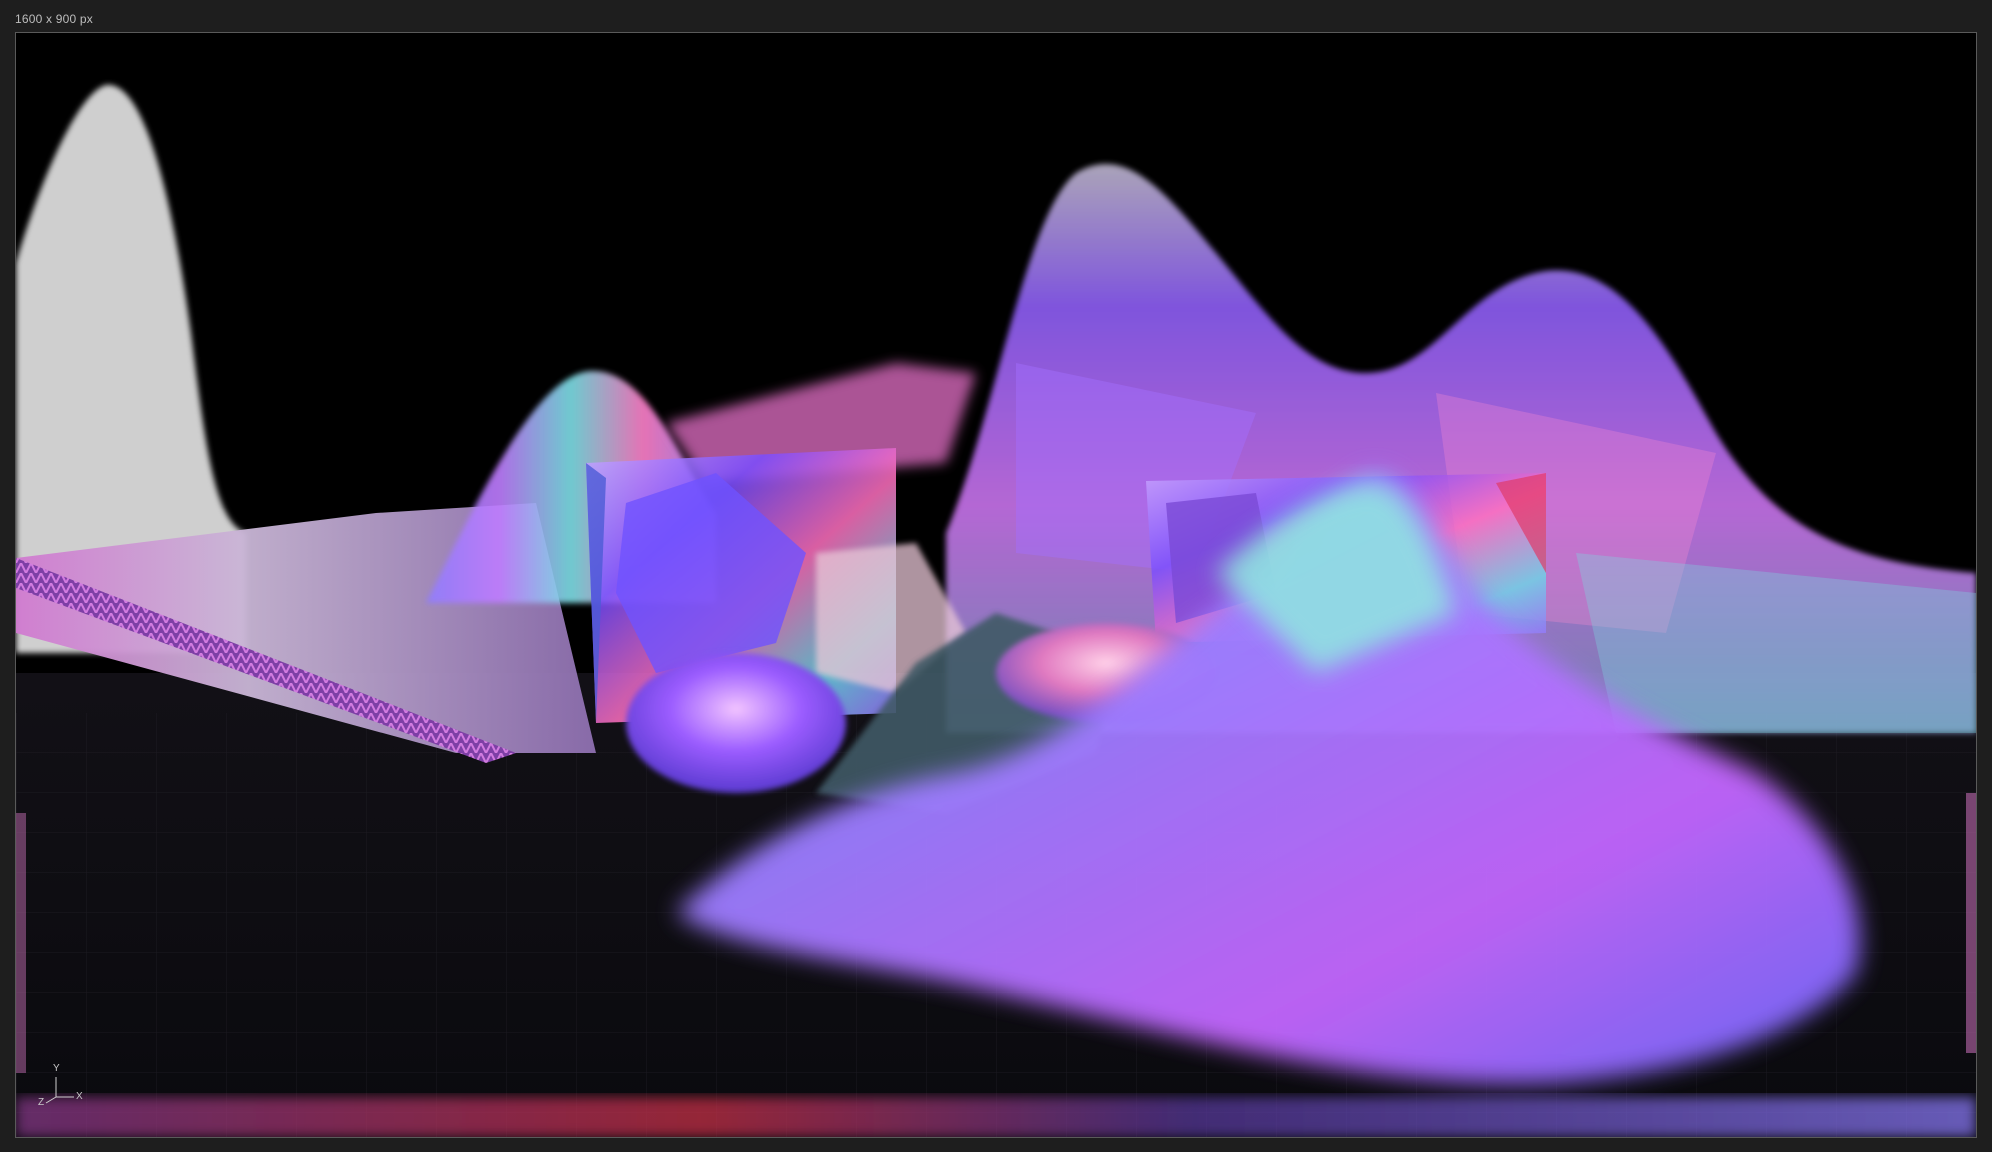 The width and height of the screenshot is (1992, 1152). What do you see at coordinates (54, 19) in the screenshot?
I see `resolution-label: 1600 x 900 px` at bounding box center [54, 19].